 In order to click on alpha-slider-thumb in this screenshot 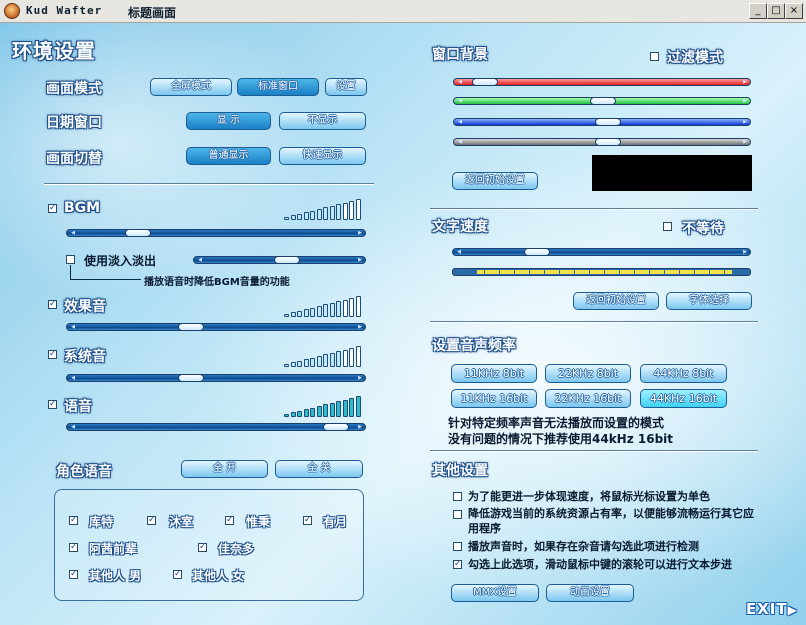, I will do `click(608, 142)`.